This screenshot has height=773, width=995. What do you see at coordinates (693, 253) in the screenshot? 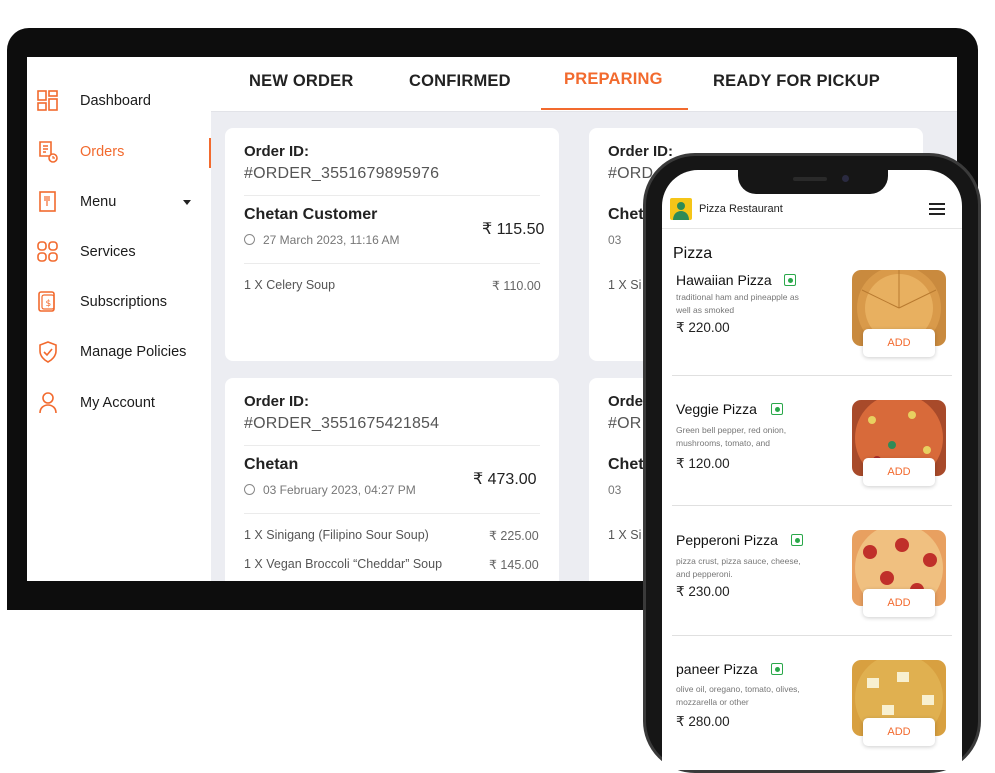
I see `category-title: Pizza` at bounding box center [693, 253].